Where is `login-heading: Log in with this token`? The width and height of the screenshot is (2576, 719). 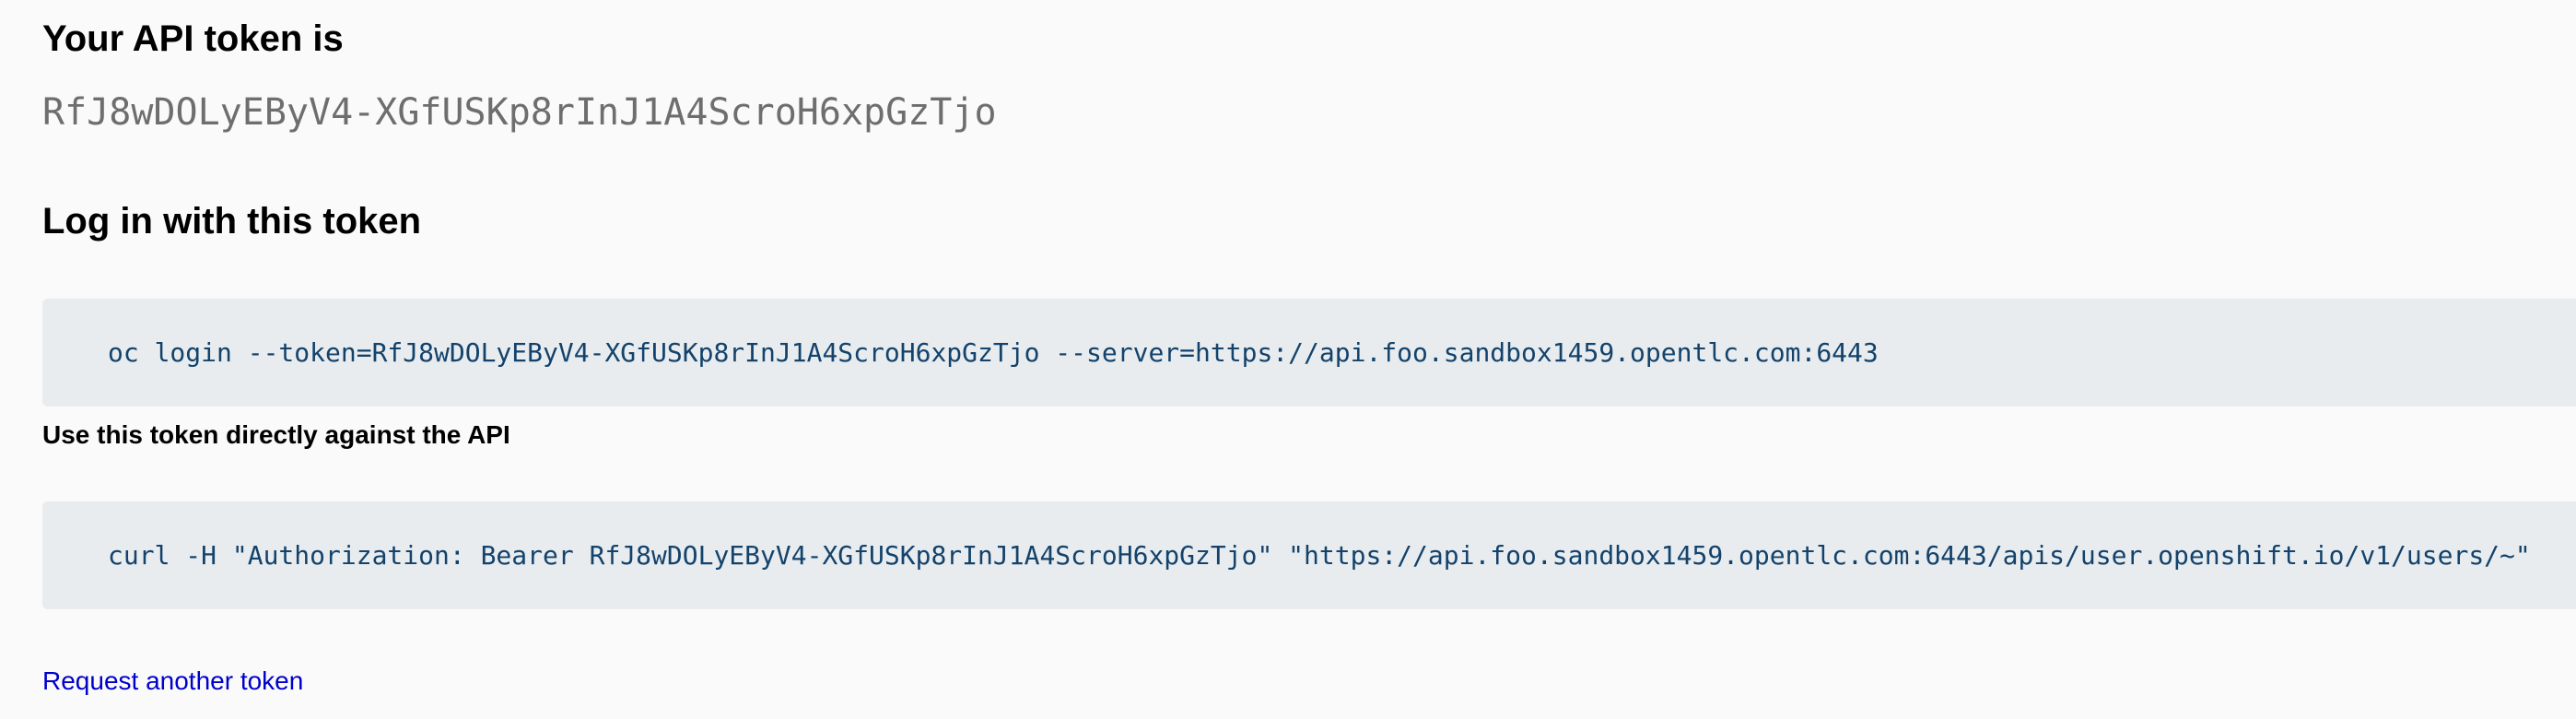 login-heading: Log in with this token is located at coordinates (232, 221).